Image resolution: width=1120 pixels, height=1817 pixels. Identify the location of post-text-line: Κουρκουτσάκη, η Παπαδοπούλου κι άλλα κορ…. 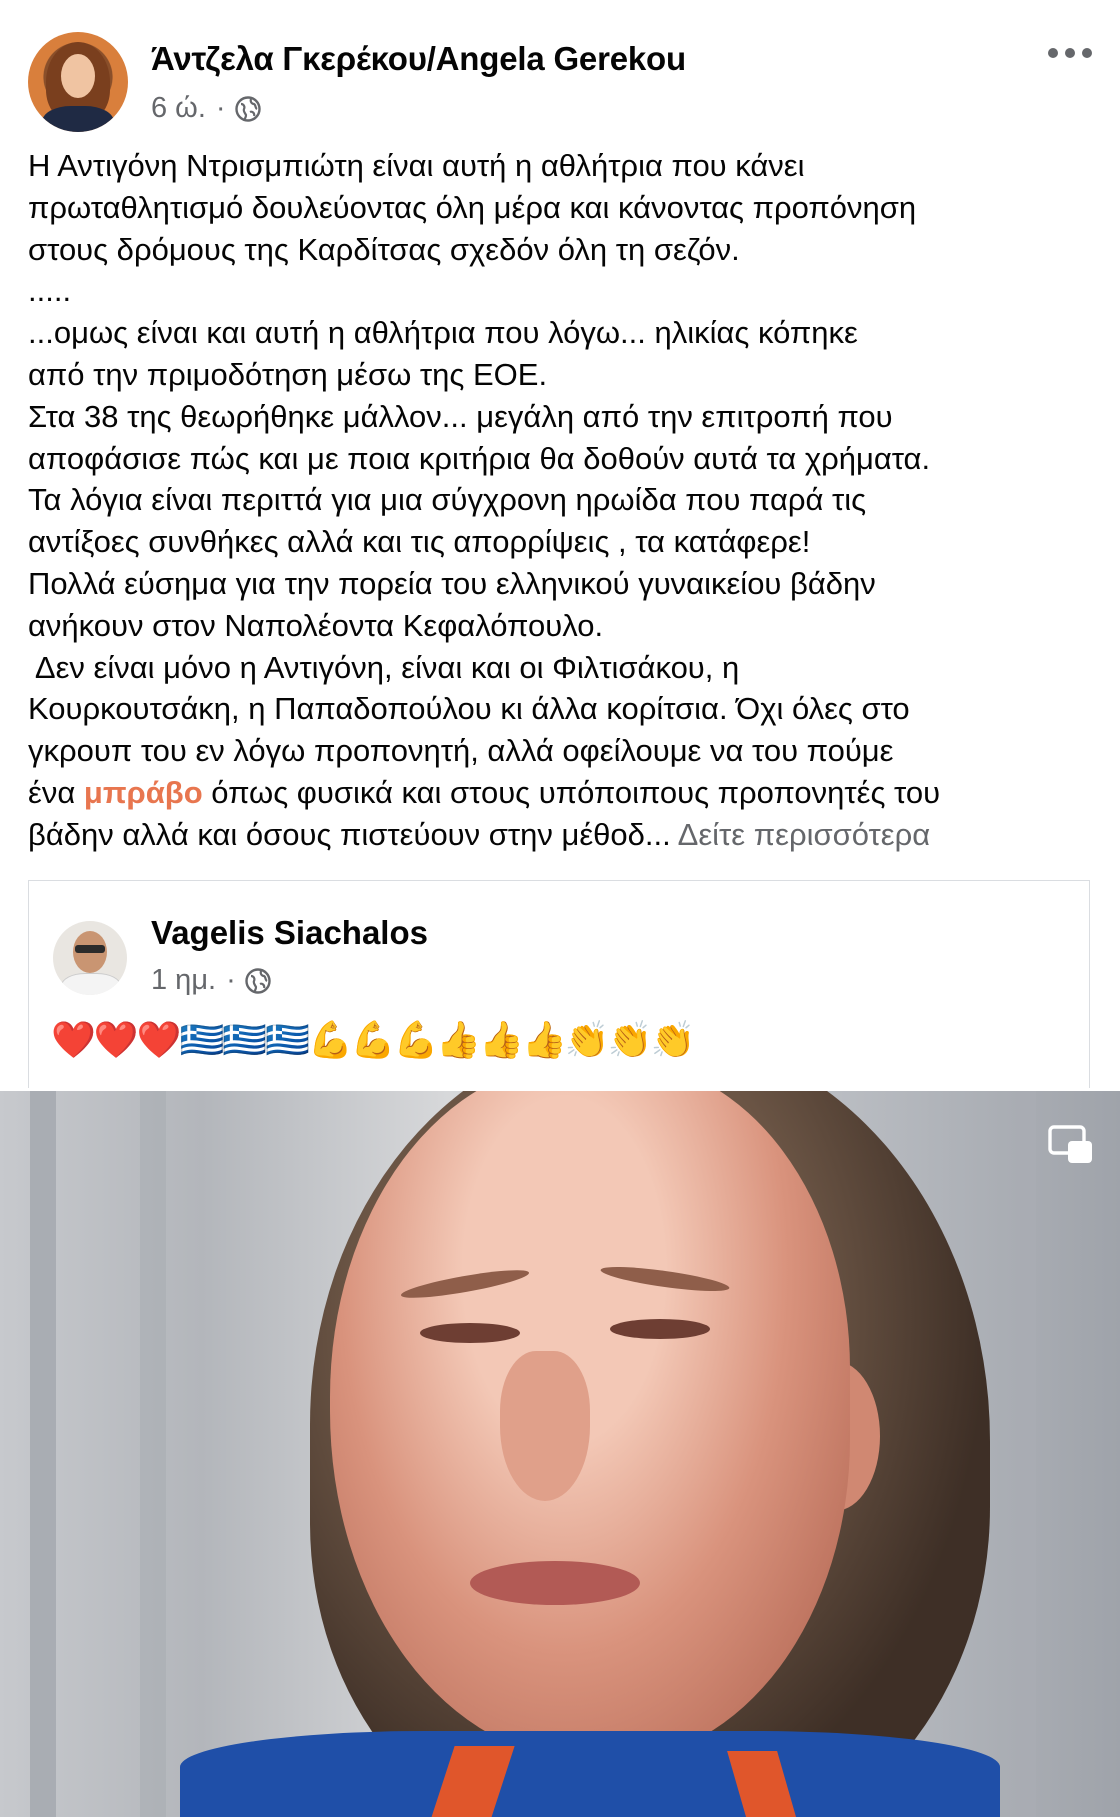
(469, 709).